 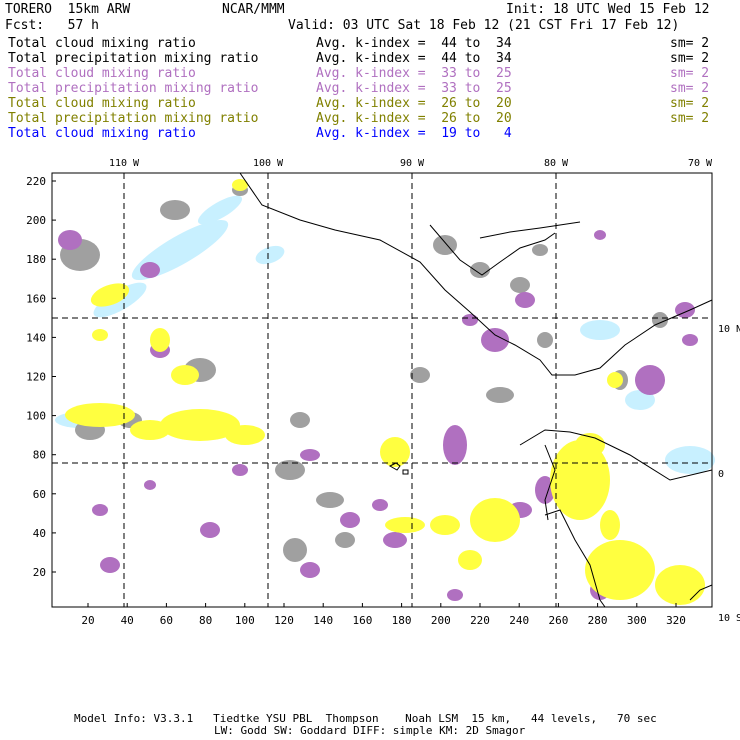 What do you see at coordinates (729, 329) in the screenshot?
I see `latitude-label: 10 N` at bounding box center [729, 329].